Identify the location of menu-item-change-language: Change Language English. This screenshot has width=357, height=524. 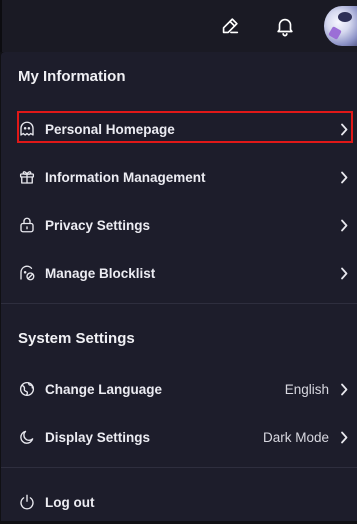
(179, 389).